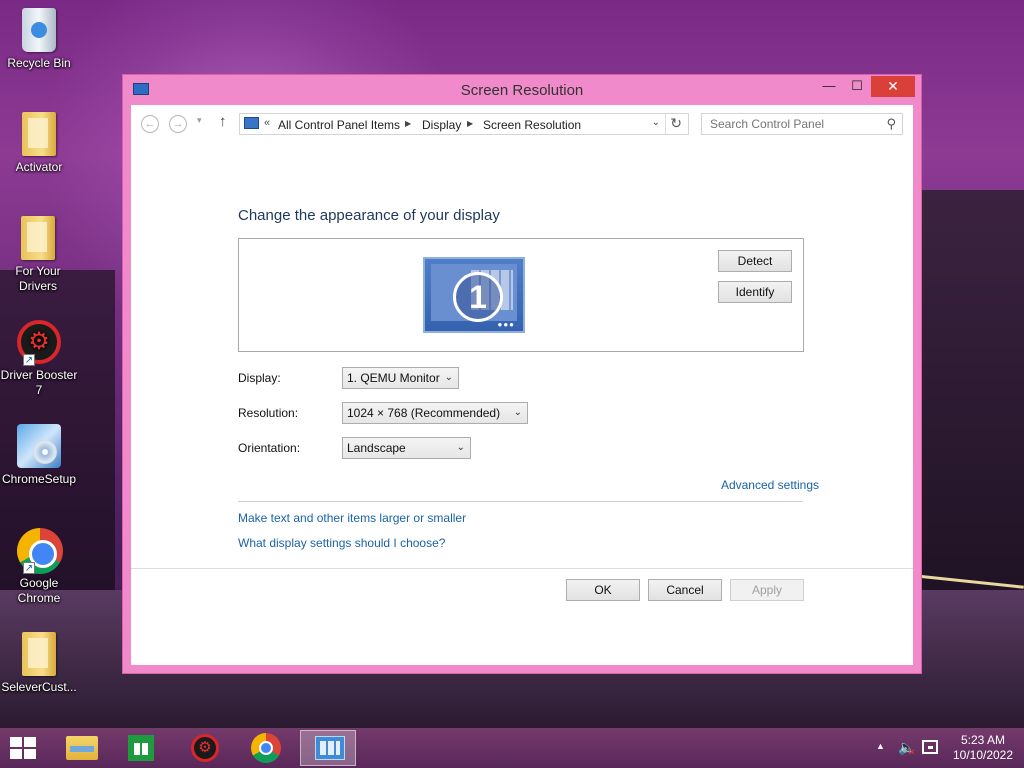 Image resolution: width=1024 pixels, height=768 pixels. I want to click on desktop-icon-label: For Your Drivers, so click(38, 278).